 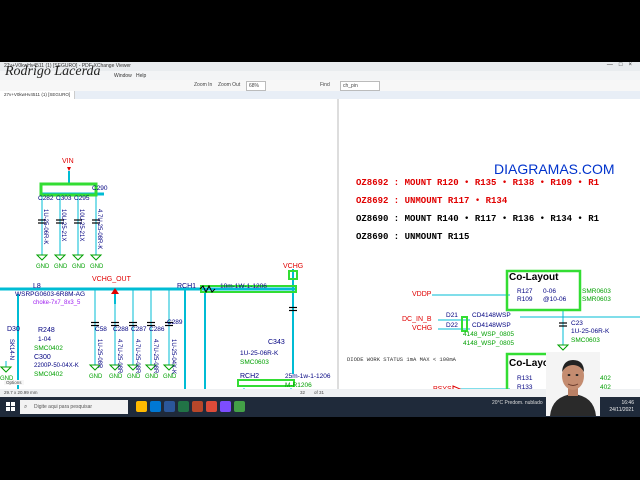 What do you see at coordinates (11, 349) in the screenshot?
I see `d30-value: SK14-N` at bounding box center [11, 349].